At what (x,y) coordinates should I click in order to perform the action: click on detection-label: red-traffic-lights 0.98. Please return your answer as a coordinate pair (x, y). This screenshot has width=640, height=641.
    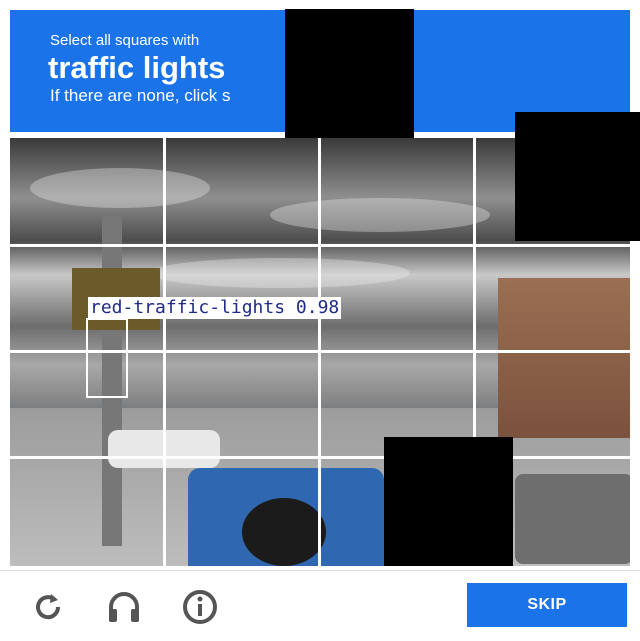
    Looking at the image, I should click on (215, 308).